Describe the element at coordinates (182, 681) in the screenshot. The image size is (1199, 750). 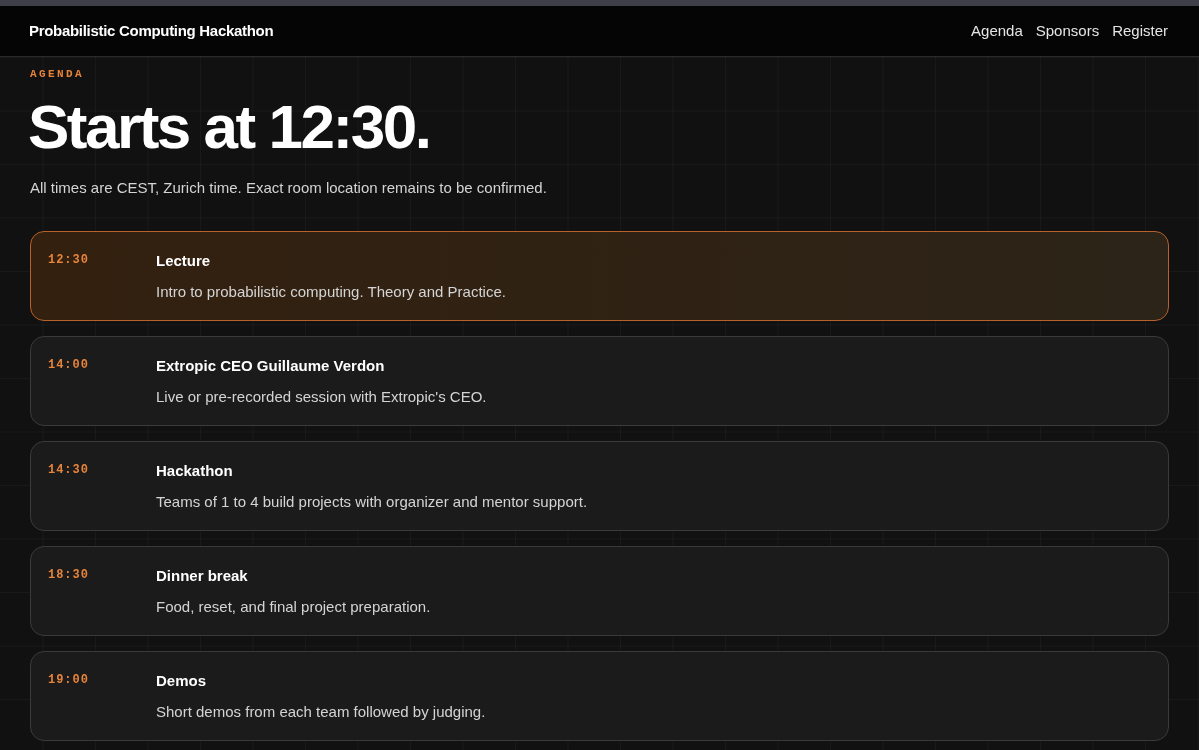
I see `session-title: Demos` at that location.